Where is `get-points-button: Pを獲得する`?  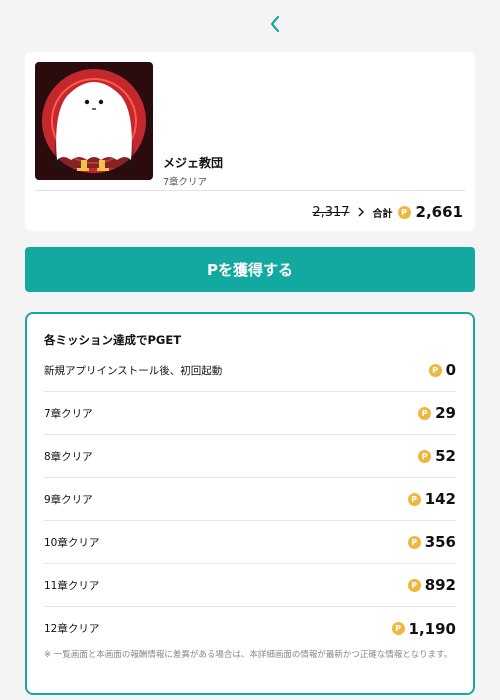 get-points-button: Pを獲得する is located at coordinates (250, 269).